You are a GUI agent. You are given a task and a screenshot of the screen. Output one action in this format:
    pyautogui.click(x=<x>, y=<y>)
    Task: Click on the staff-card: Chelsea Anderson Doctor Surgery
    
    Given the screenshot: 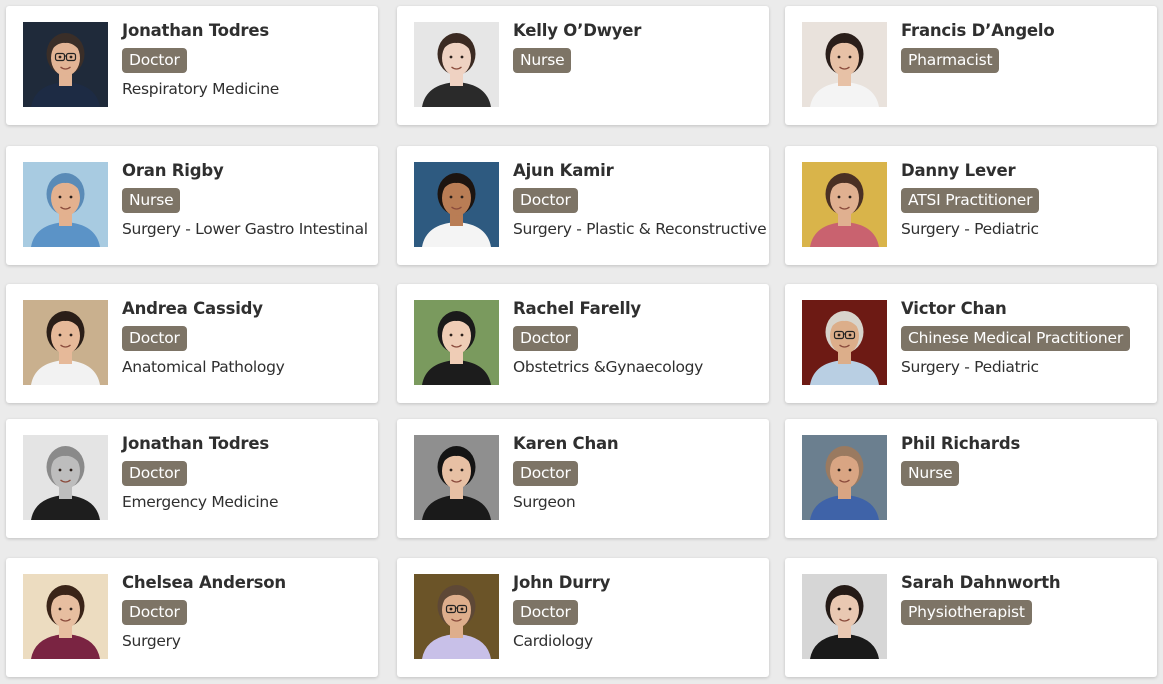 What is the action you would take?
    pyautogui.click(x=192, y=617)
    